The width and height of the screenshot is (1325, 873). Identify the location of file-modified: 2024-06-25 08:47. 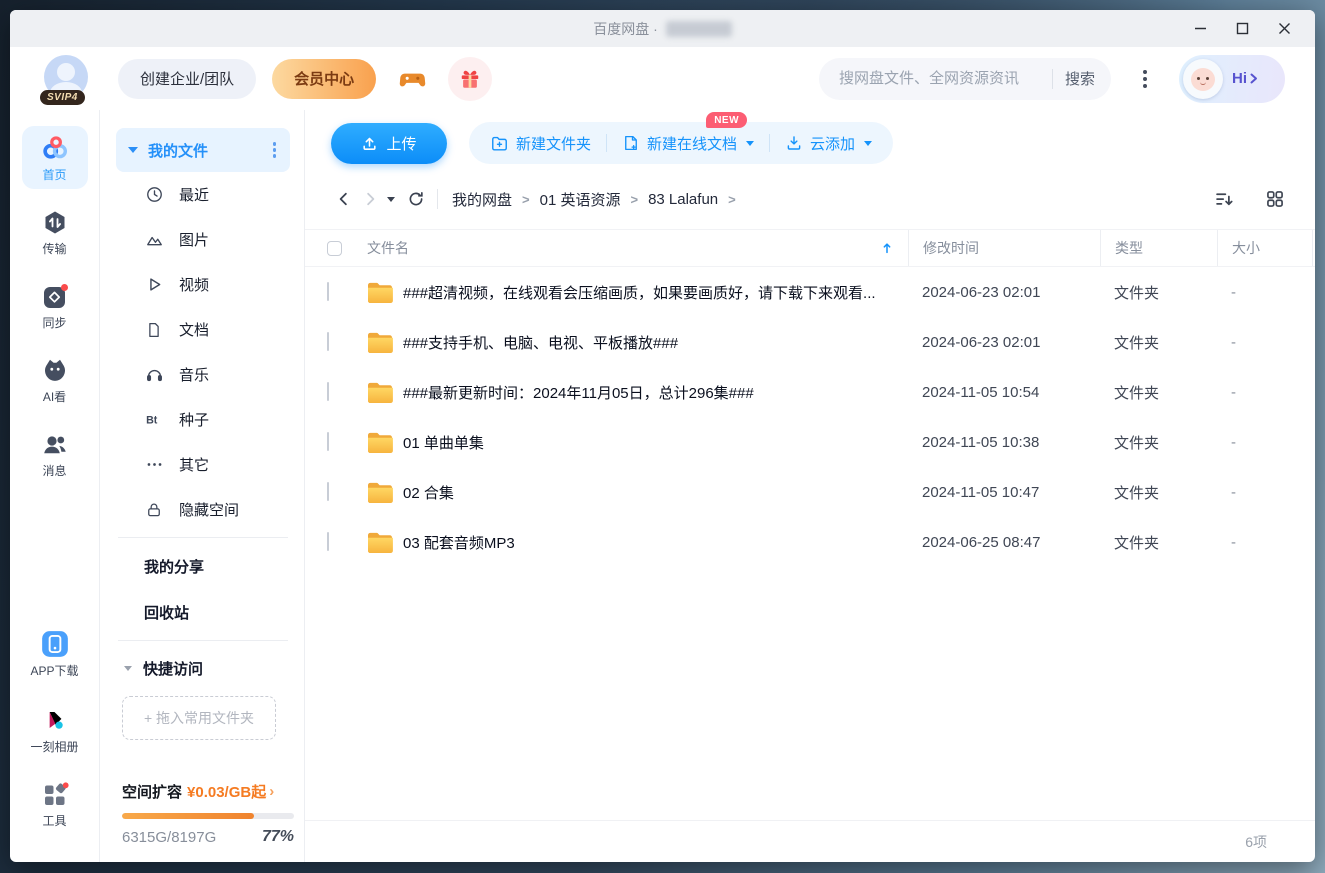
(981, 542).